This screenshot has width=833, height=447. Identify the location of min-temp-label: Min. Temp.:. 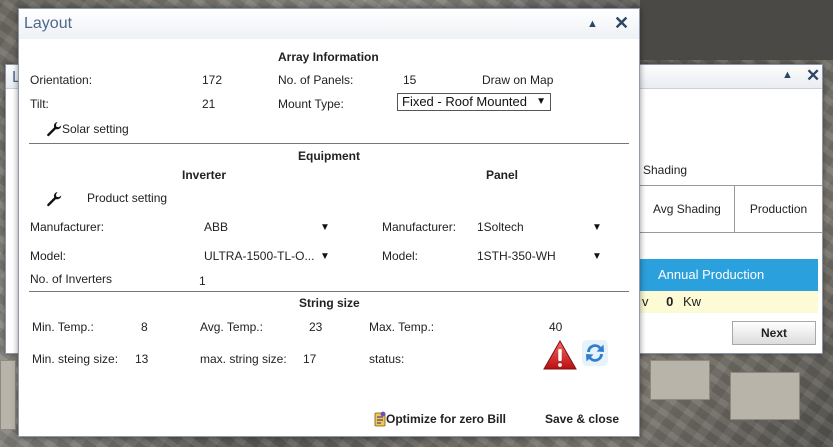
(63, 327).